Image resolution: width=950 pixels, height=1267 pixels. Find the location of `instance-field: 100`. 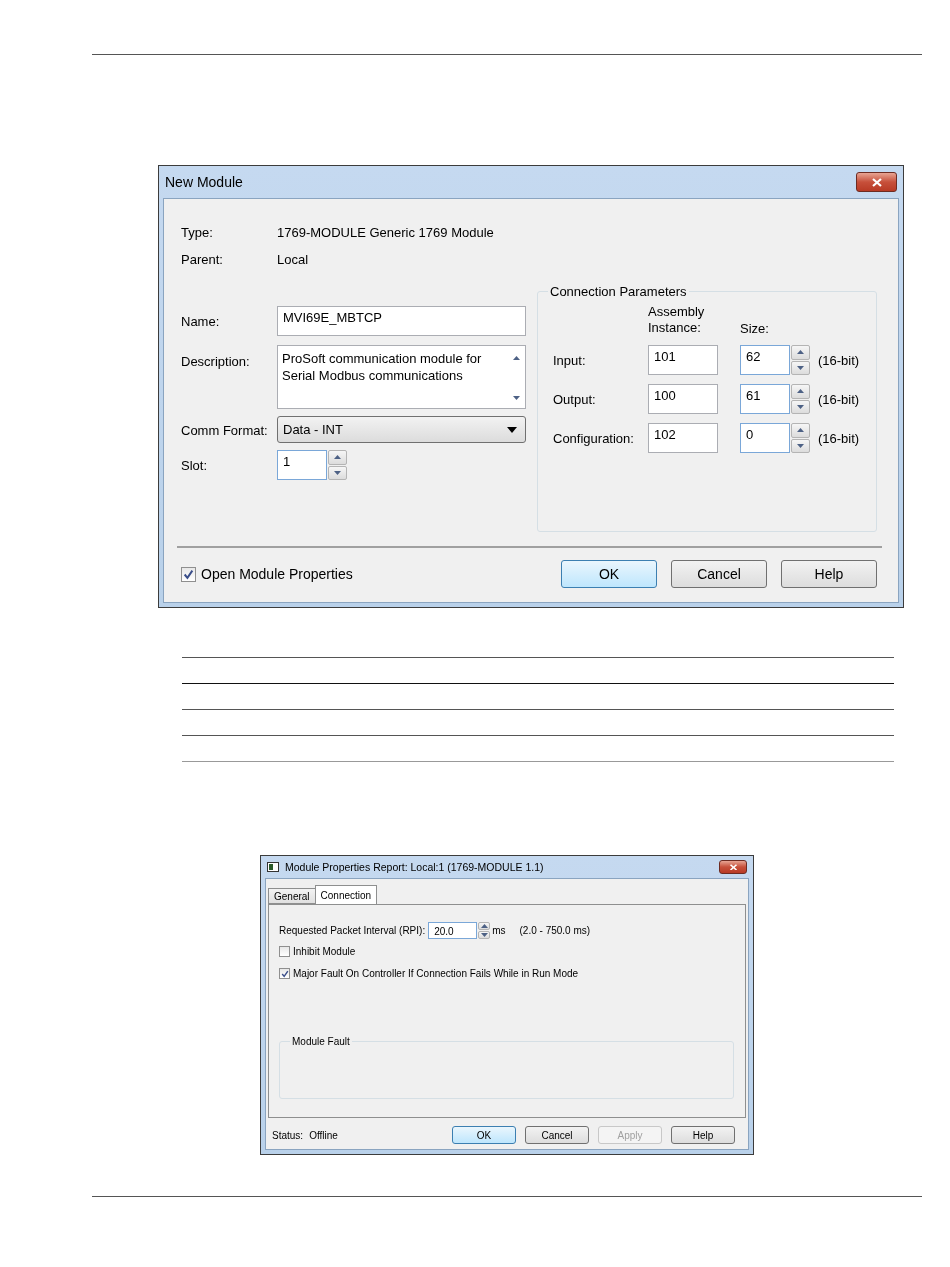

instance-field: 100 is located at coordinates (683, 399).